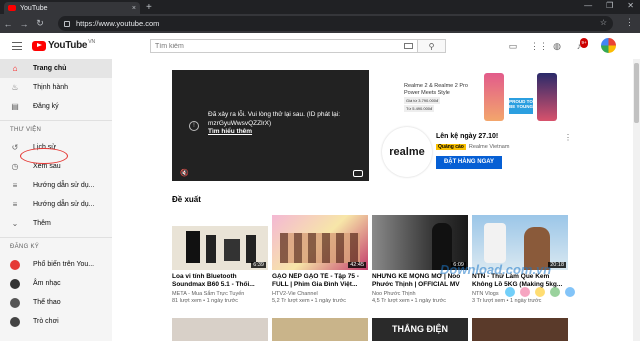 Image resolution: width=640 pixels, height=341 pixels. Describe the element at coordinates (557, 46) in the screenshot. I see `messages-icon: ◍` at that location.